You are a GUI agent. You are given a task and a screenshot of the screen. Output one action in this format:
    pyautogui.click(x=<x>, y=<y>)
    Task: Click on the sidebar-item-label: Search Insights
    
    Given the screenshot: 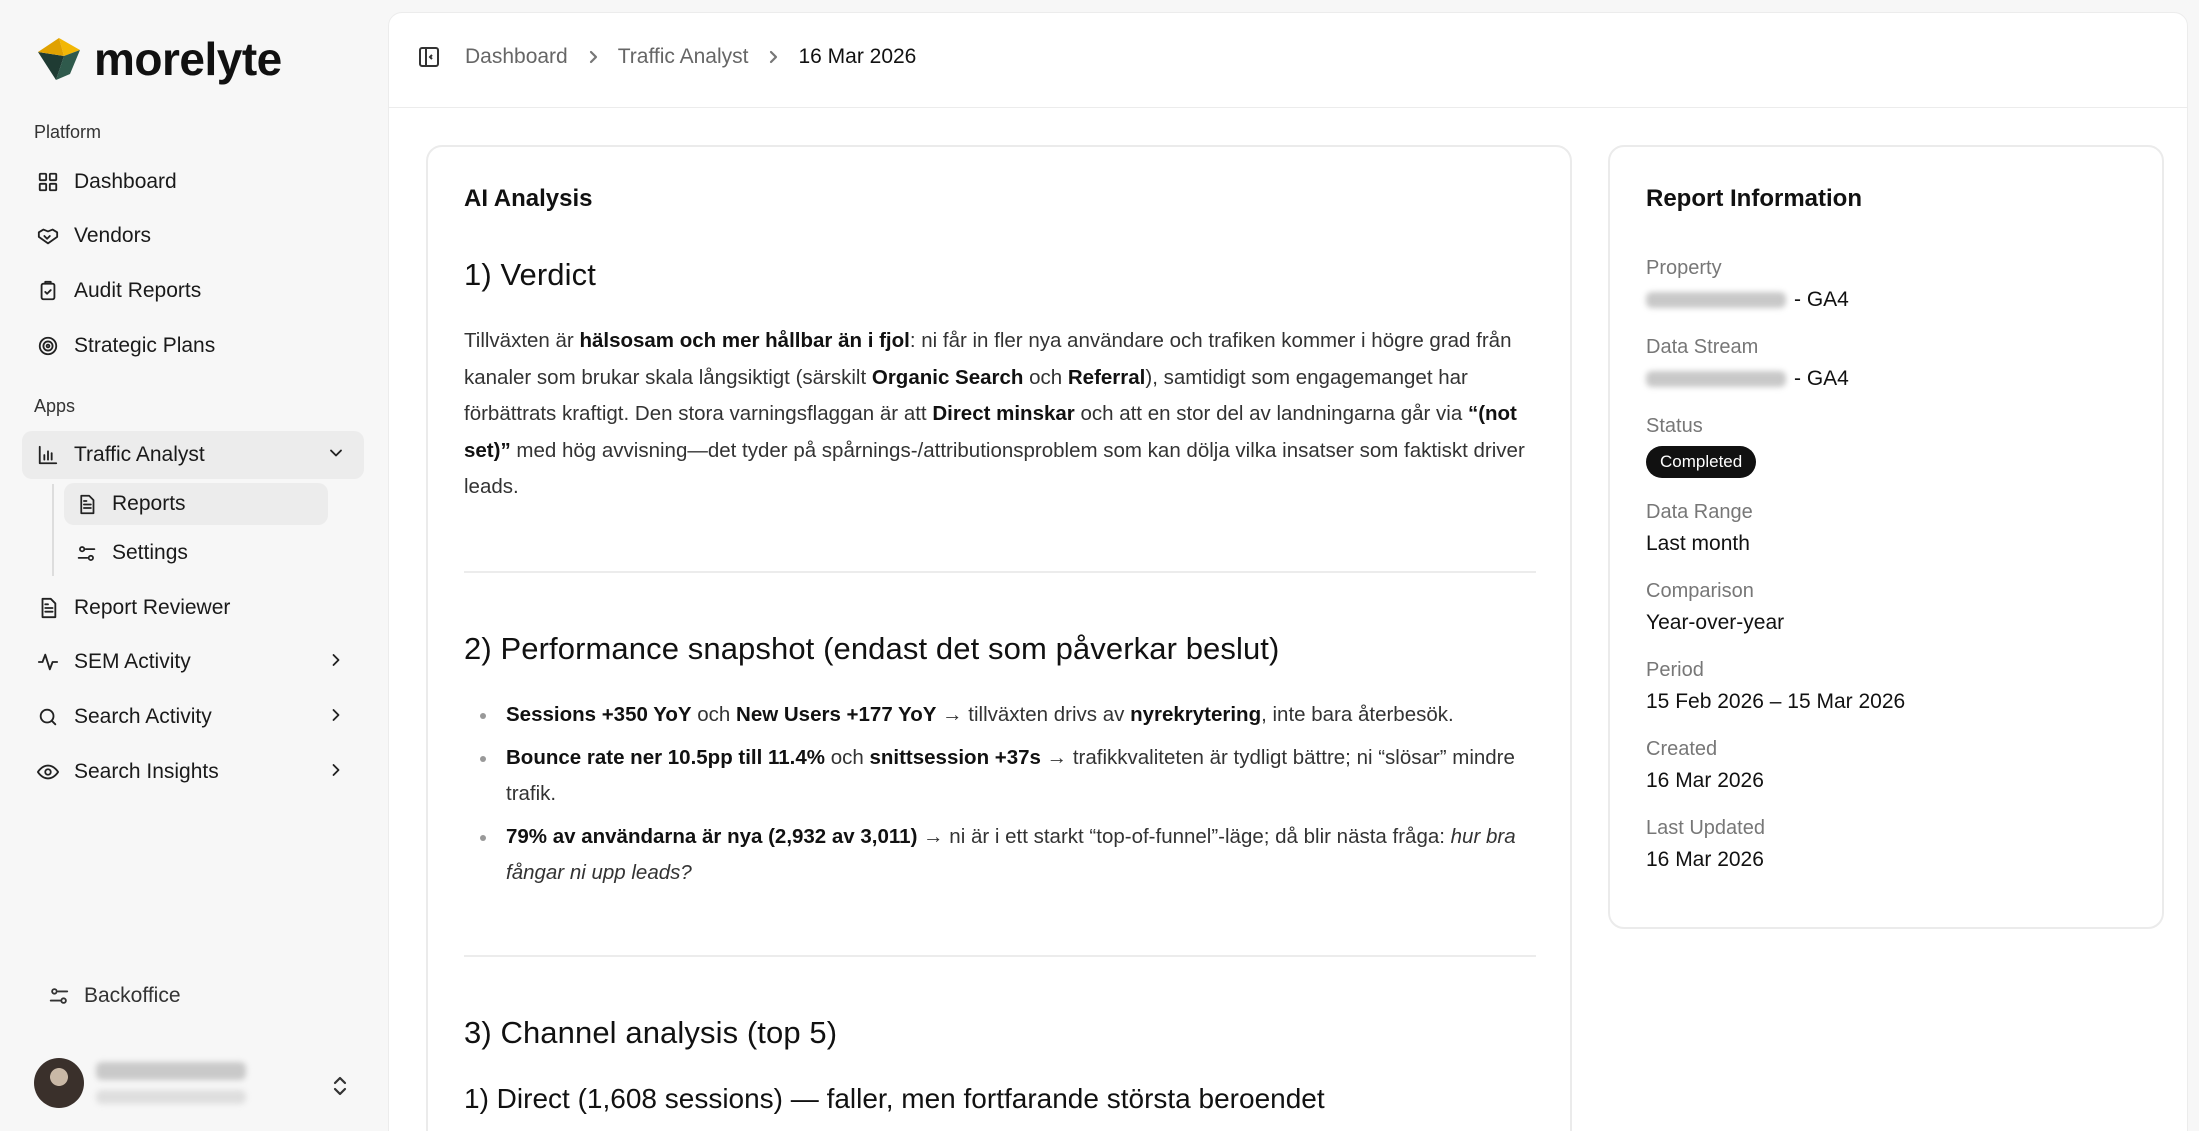 What is the action you would take?
    pyautogui.click(x=146, y=771)
    